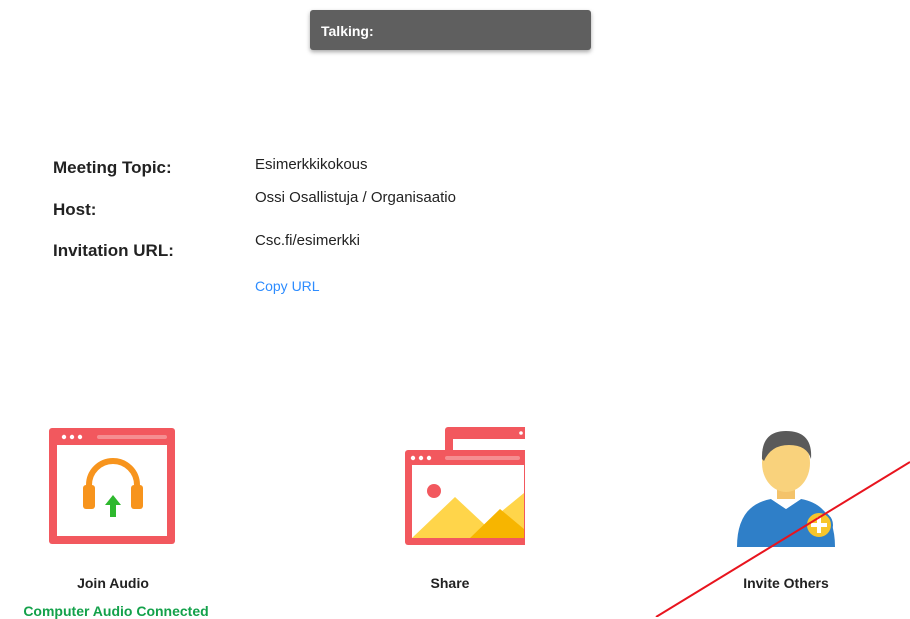  Describe the element at coordinates (112, 486) in the screenshot. I see `headphones-window-icon` at that location.